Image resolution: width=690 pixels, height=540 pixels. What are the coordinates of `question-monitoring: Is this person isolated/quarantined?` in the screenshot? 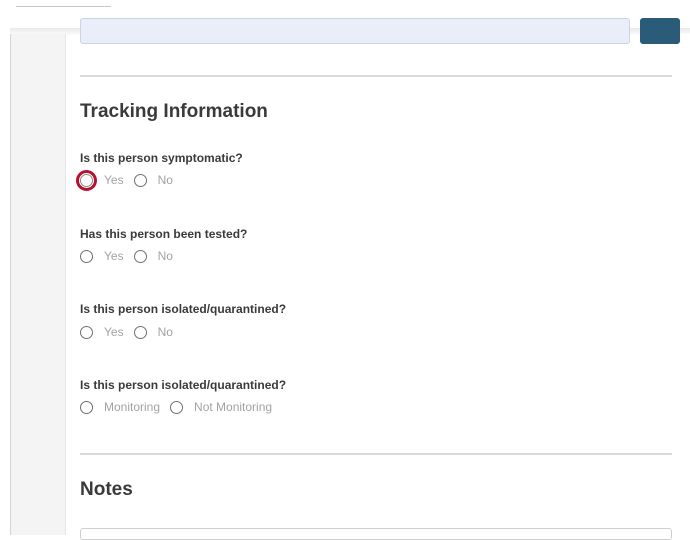 It's located at (183, 385).